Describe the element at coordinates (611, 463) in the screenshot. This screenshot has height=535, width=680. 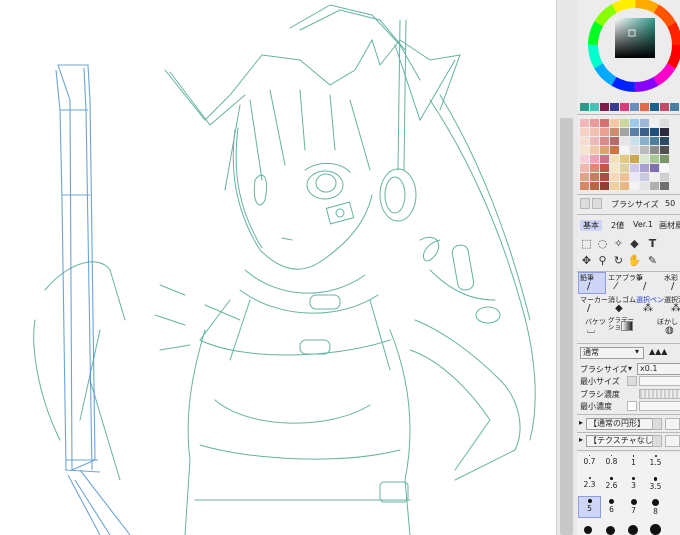
I see `size-preset: 0.8` at that location.